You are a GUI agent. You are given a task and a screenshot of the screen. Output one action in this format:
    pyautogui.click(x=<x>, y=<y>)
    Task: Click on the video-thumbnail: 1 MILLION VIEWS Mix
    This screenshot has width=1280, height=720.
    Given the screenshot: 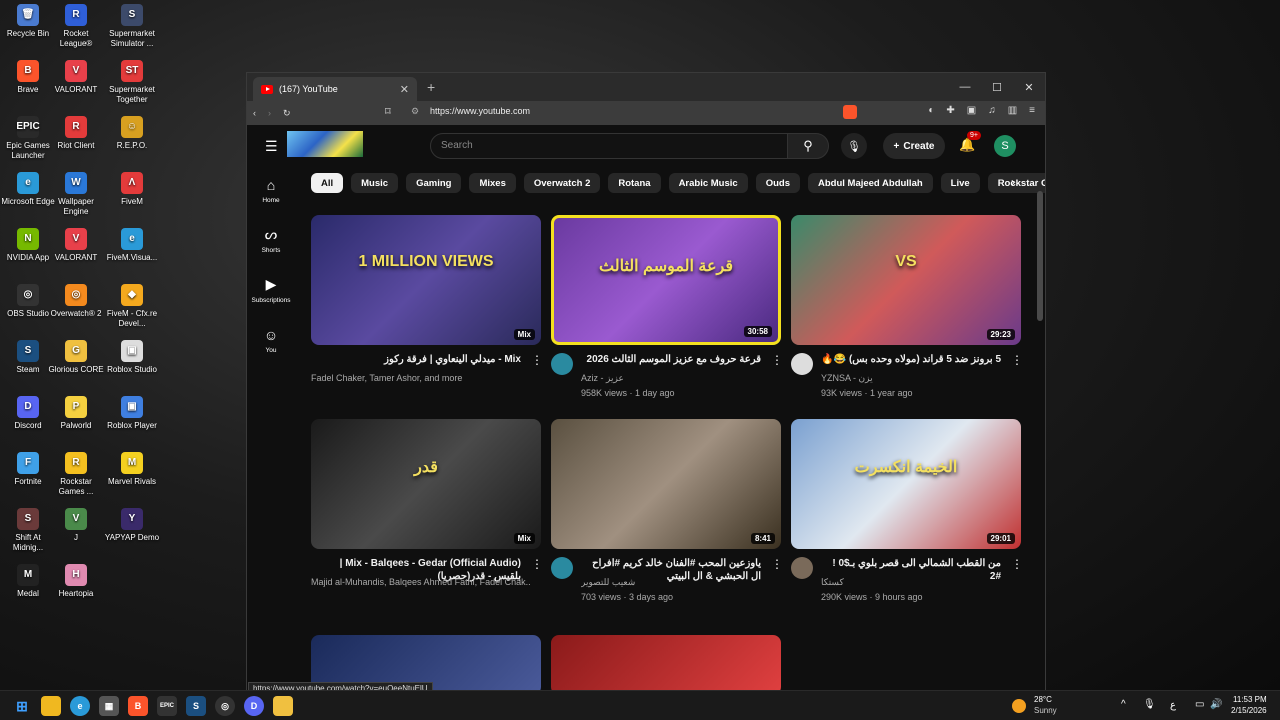 What is the action you would take?
    pyautogui.click(x=426, y=280)
    